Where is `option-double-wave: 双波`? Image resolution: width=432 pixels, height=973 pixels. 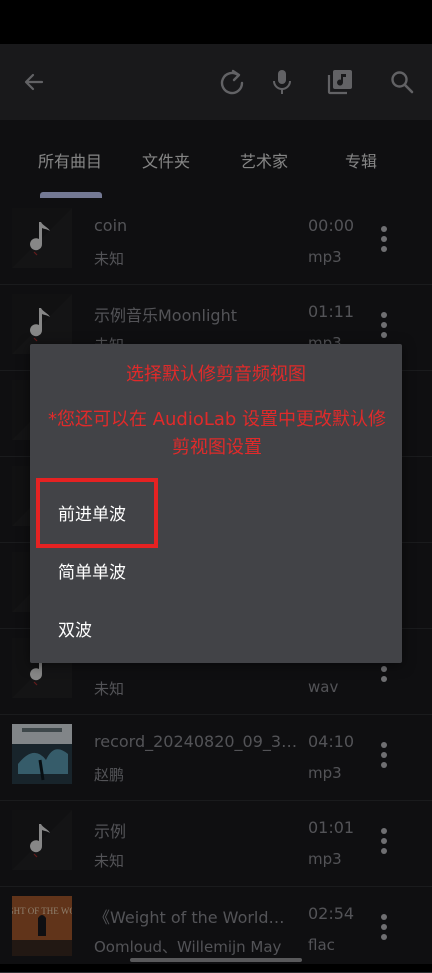 option-double-wave: 双波 is located at coordinates (75, 628).